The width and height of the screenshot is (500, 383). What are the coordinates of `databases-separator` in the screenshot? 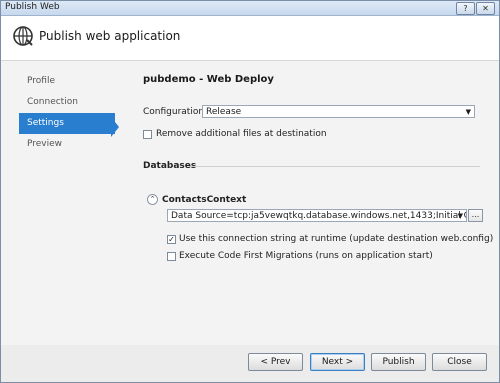 It's located at (335, 166).